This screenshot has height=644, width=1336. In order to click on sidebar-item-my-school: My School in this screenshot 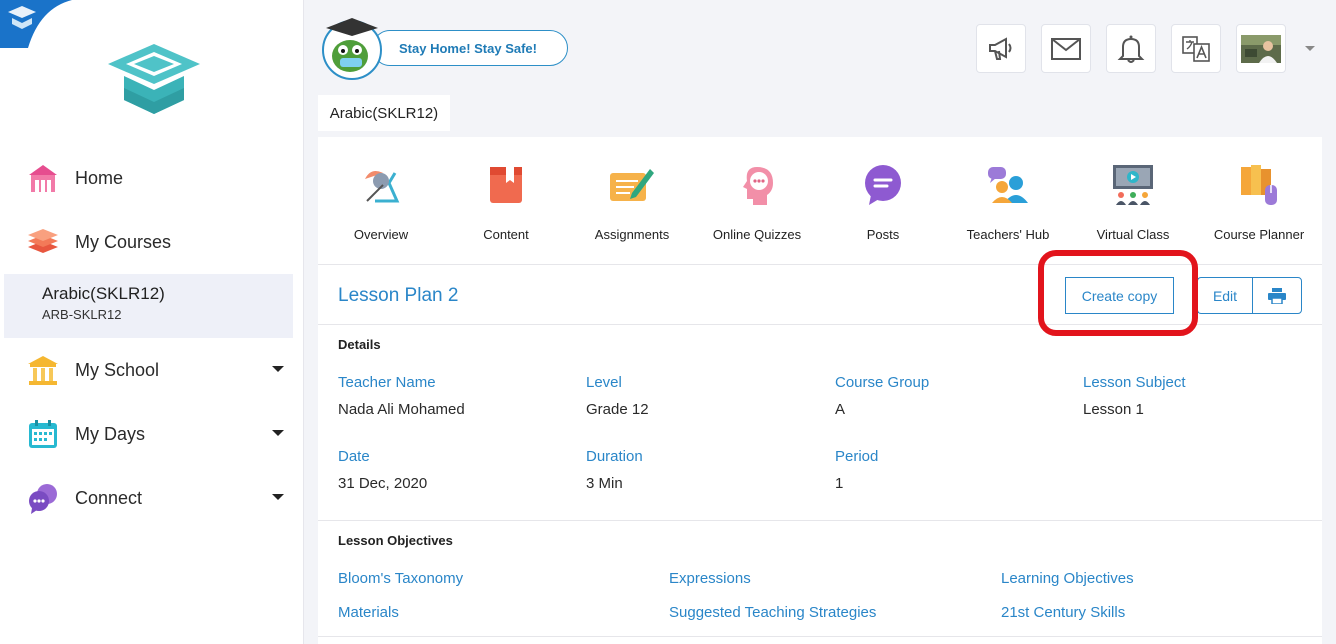, I will do `click(150, 370)`.